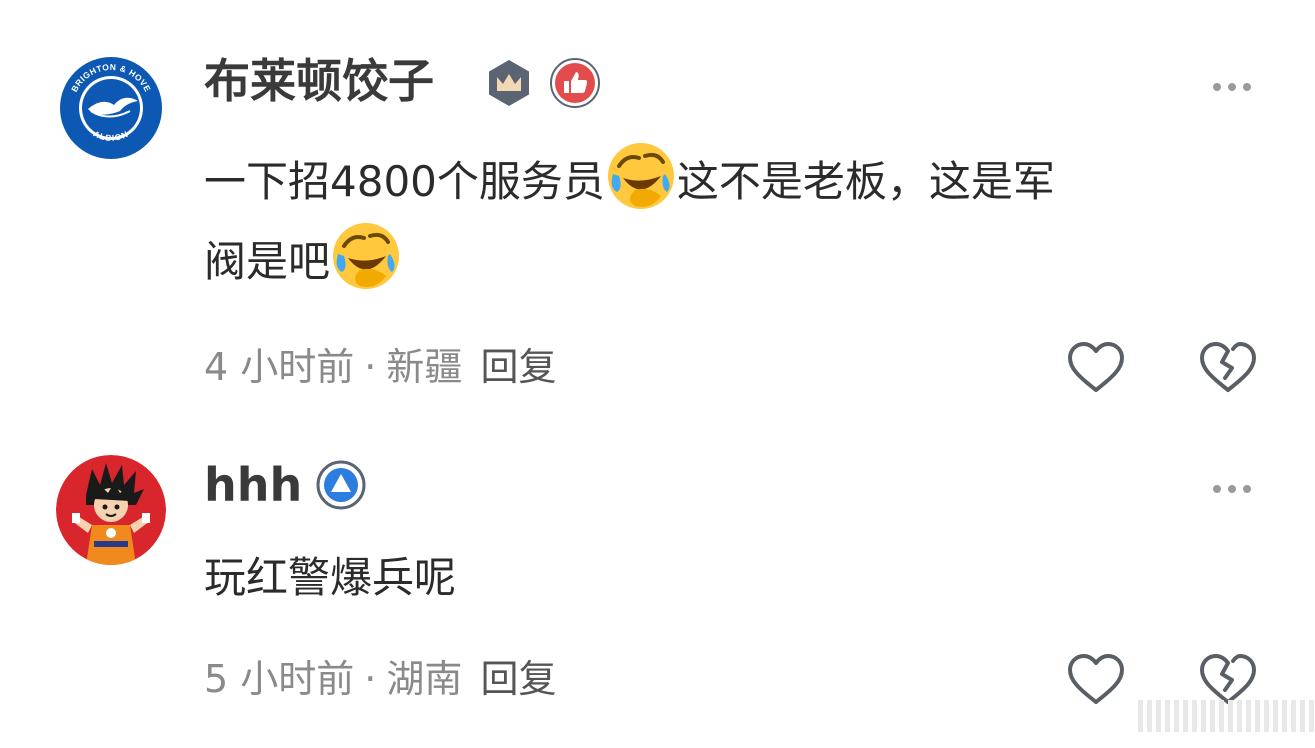 The image size is (1315, 748). Describe the element at coordinates (575, 83) in the screenshot. I see `thumbs-up-badge-icon` at that location.